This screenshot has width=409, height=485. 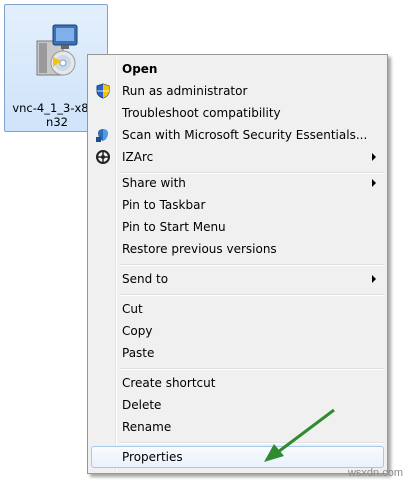 I want to click on menu-item-pin-to-taskbar: Pin to Taskbar, so click(x=237, y=205).